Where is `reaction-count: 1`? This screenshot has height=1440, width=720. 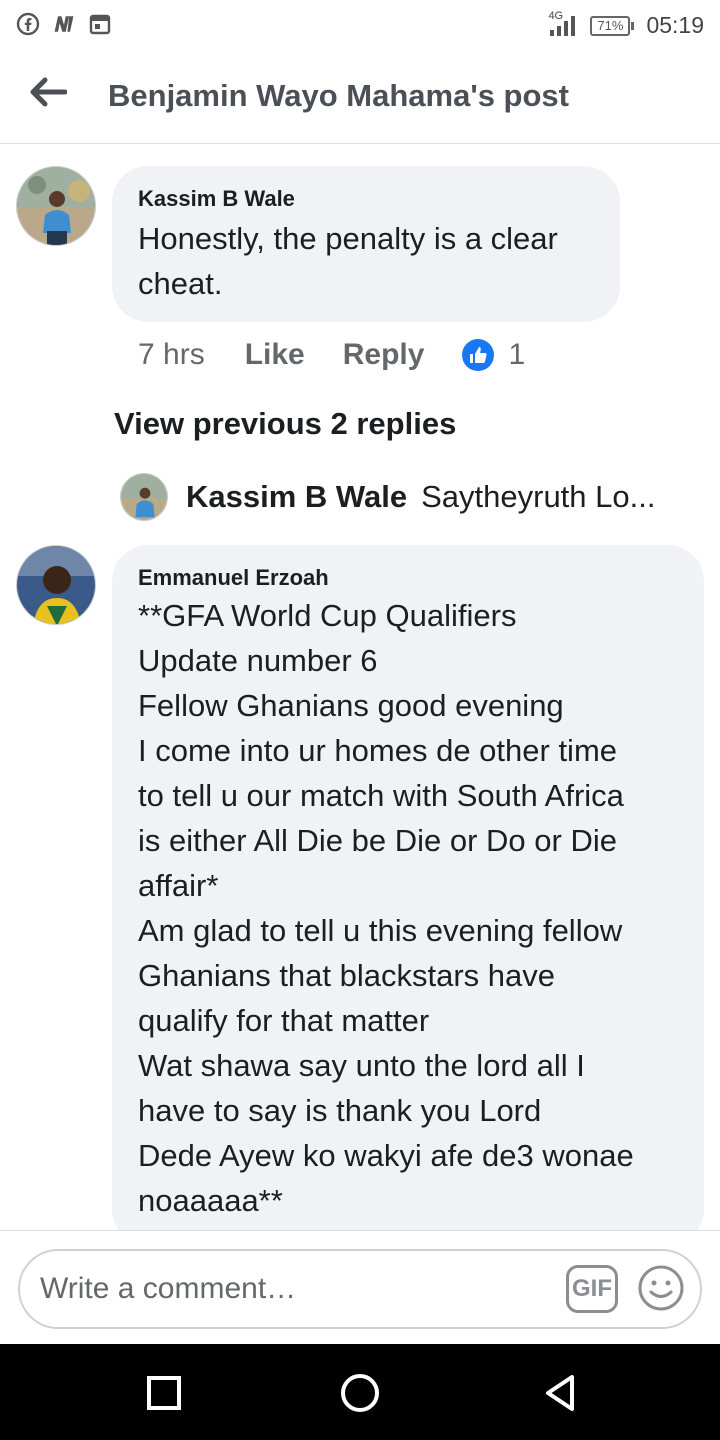
reaction-count: 1 is located at coordinates (516, 355).